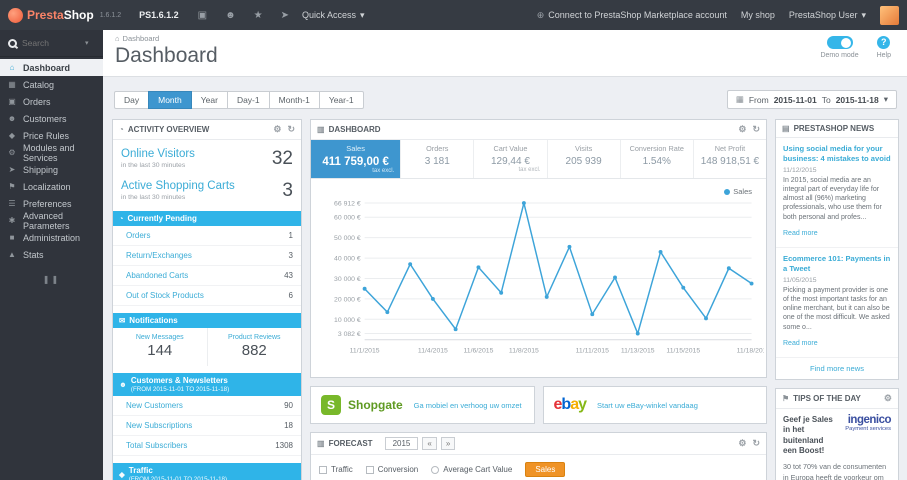 The width and height of the screenshot is (907, 480). Describe the element at coordinates (51, 221) in the screenshot. I see `sidebar-item-advanced-parameters: ✱ Advanced Parameters` at that location.